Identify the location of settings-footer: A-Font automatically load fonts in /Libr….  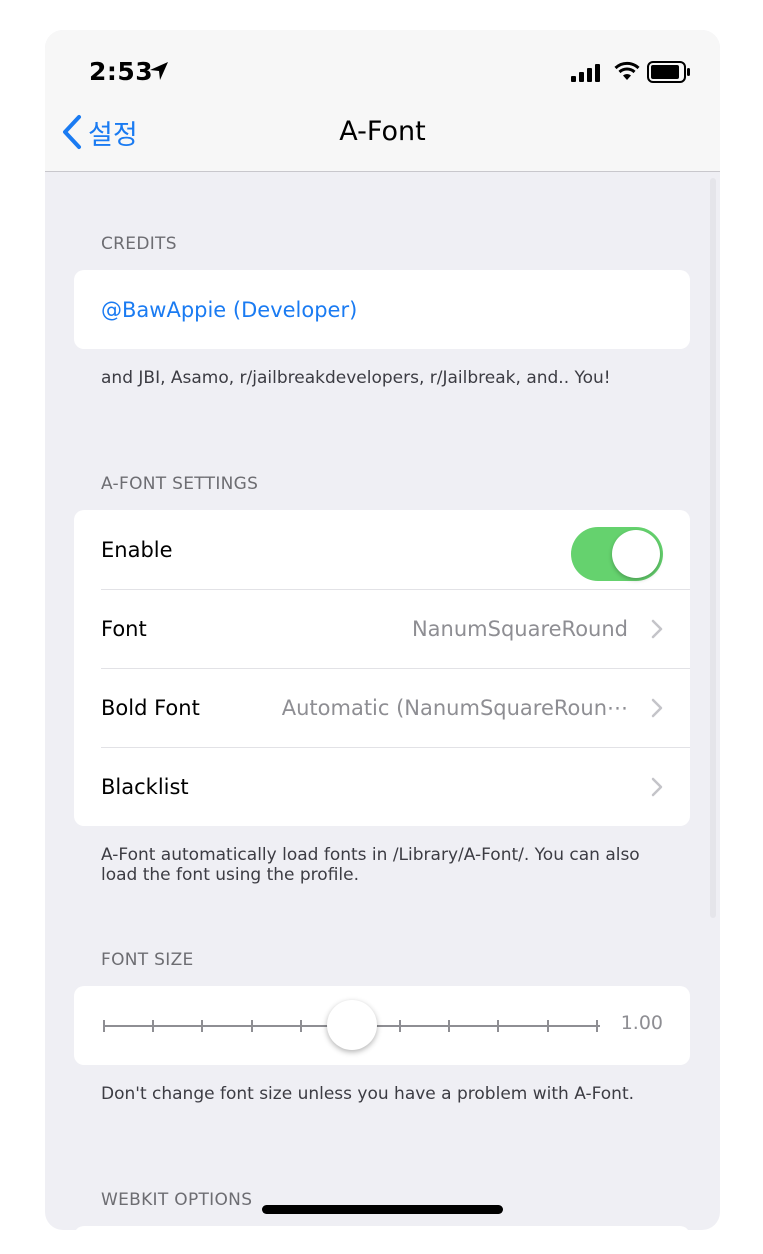
(370, 865).